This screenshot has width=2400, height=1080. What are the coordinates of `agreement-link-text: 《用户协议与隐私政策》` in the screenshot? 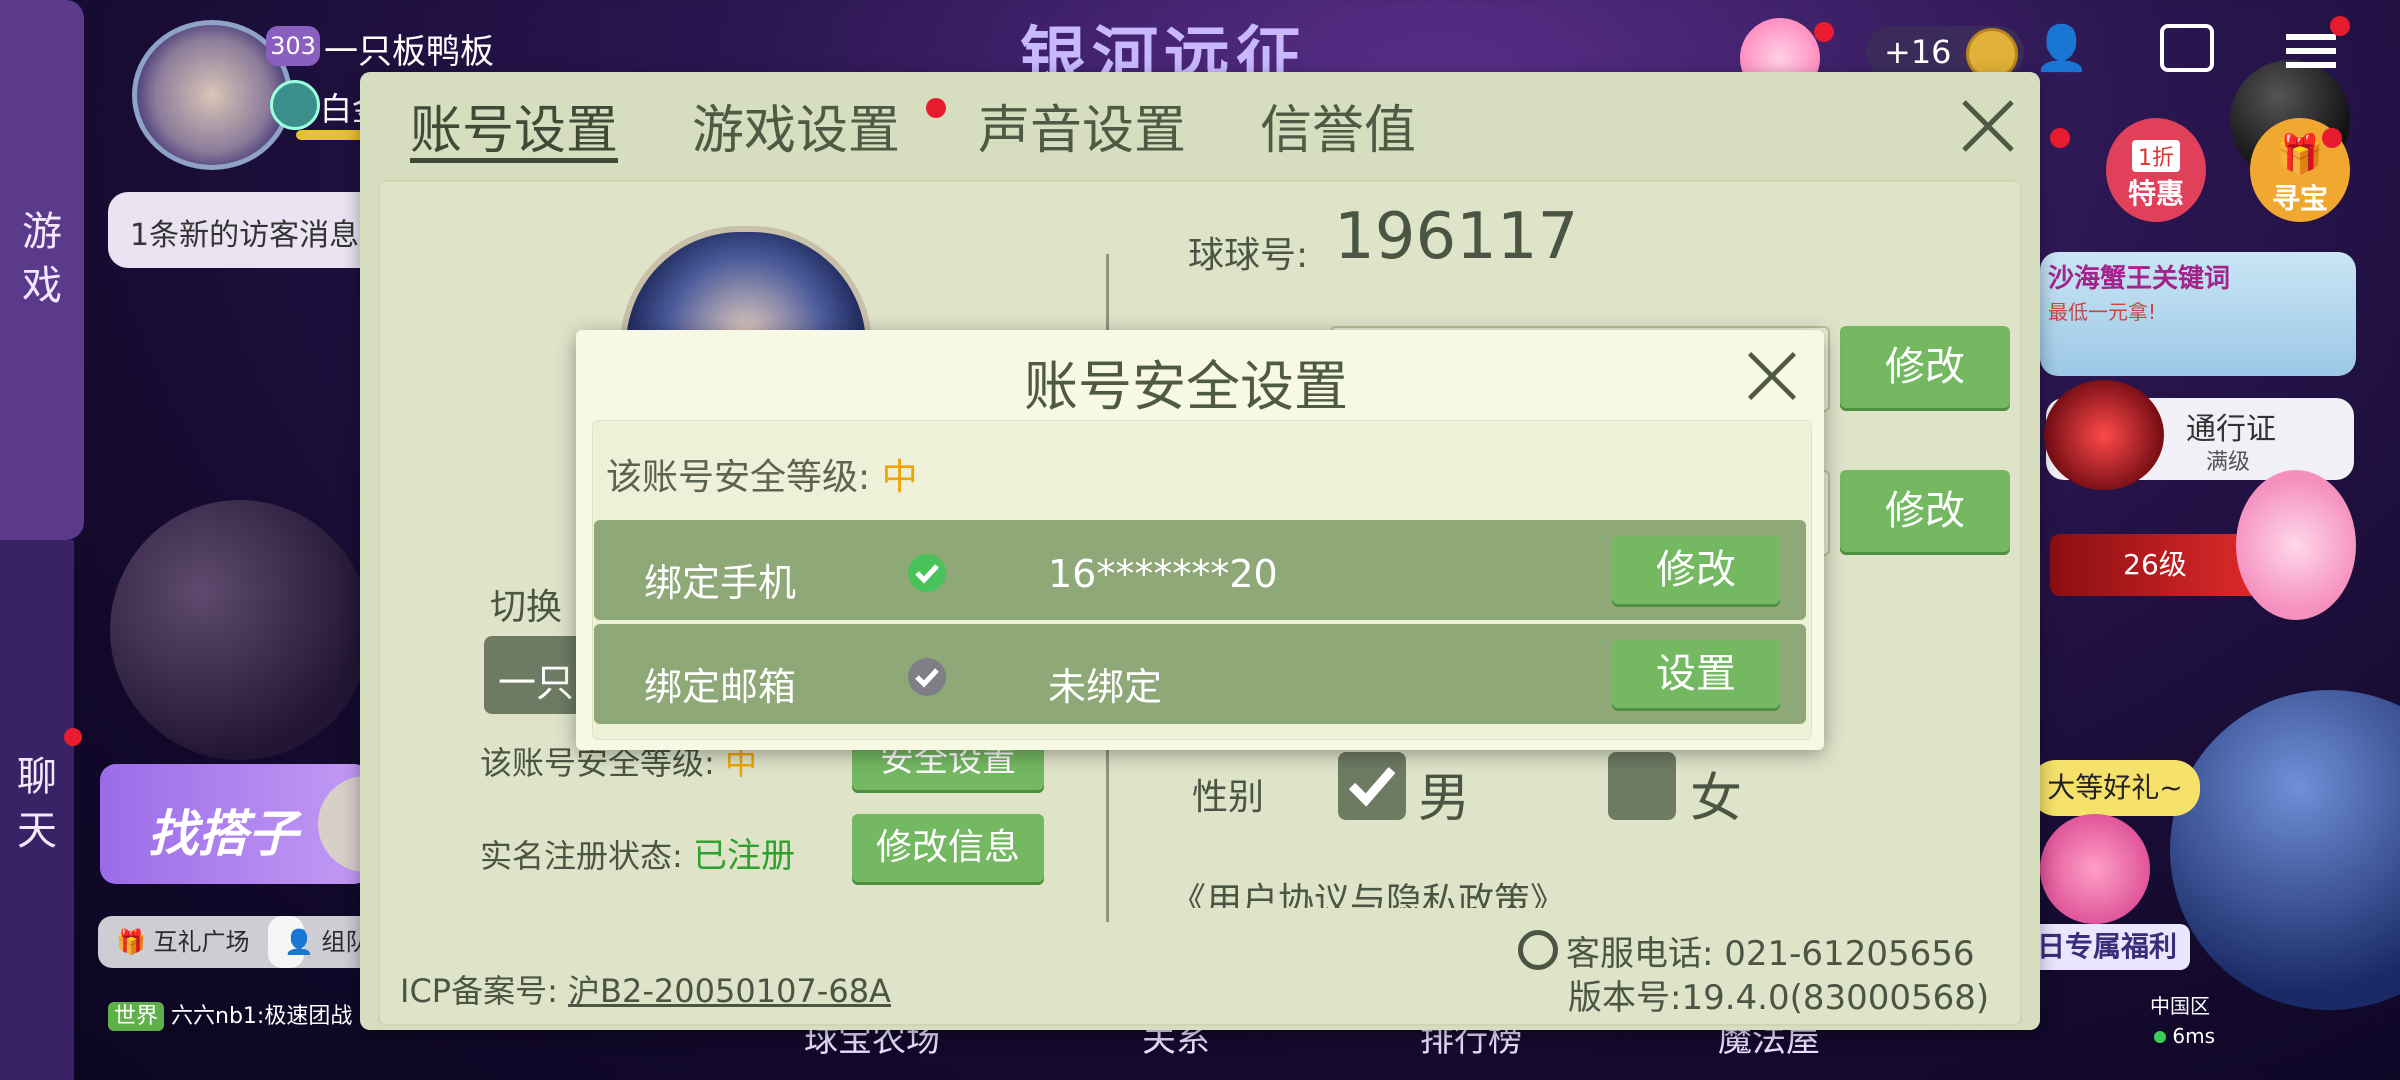 It's located at (1368, 894).